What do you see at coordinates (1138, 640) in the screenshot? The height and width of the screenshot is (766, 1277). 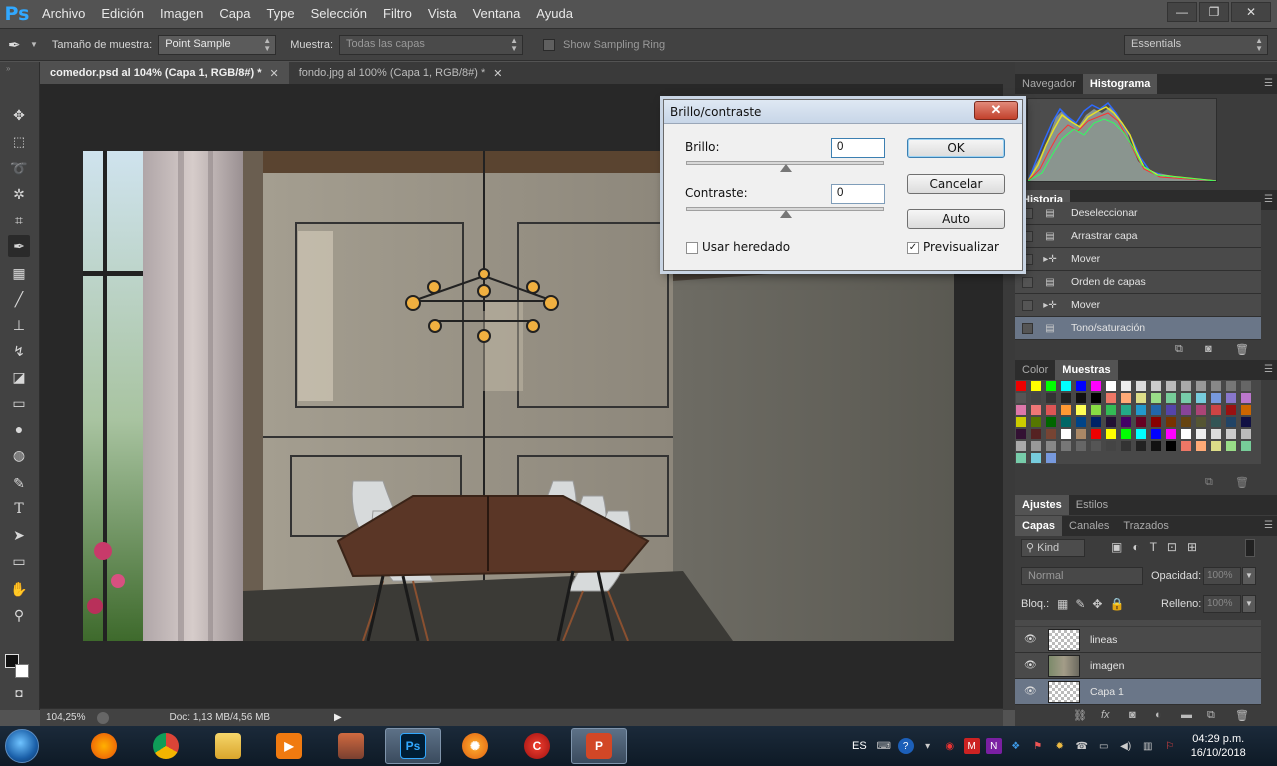 I see `layer-row: 👁 lineas` at bounding box center [1138, 640].